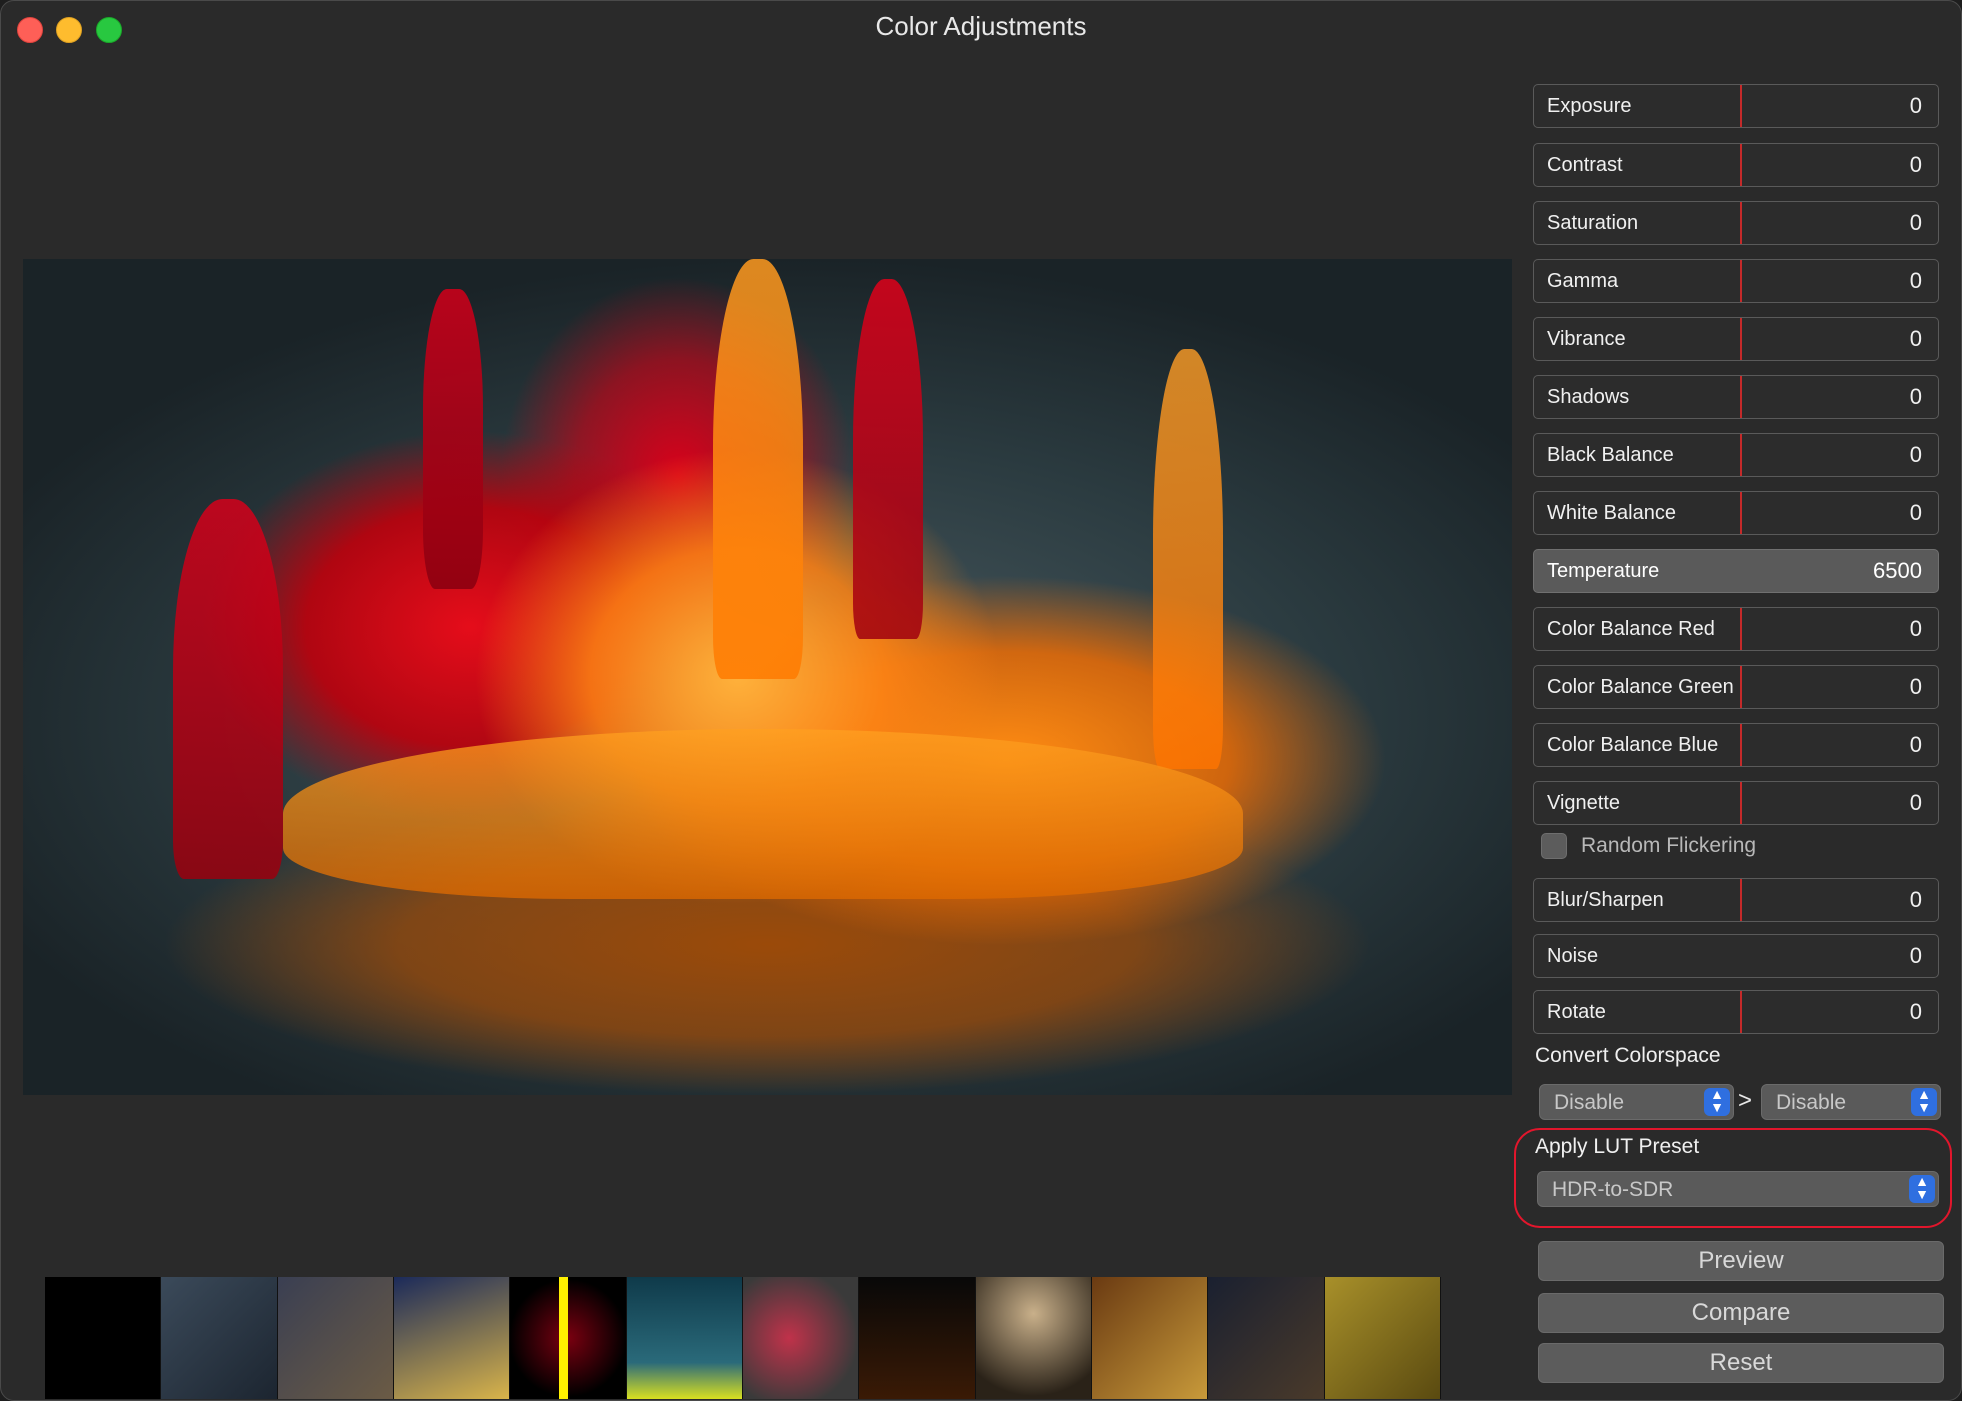 This screenshot has height=1401, width=1962. I want to click on random-flickering-toggle: Random Flickering, so click(1648, 846).